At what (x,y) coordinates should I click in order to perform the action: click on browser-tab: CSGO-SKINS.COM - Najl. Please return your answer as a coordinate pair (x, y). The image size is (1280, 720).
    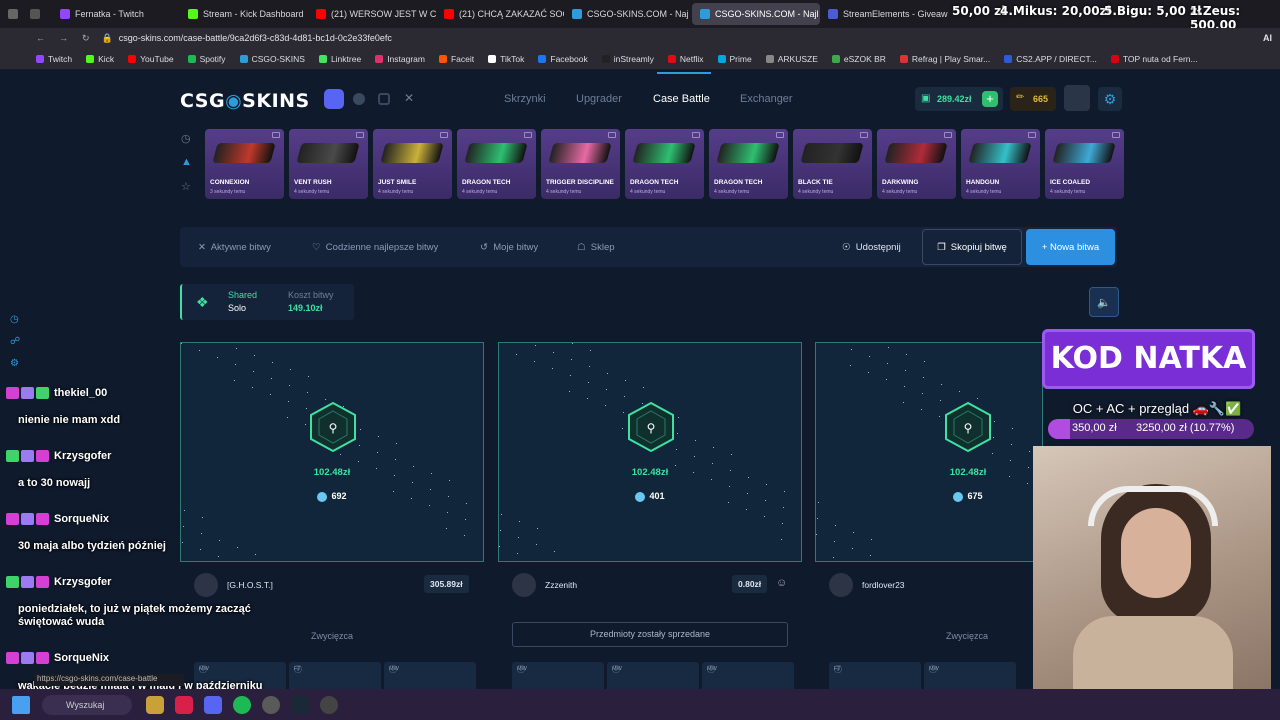
    Looking at the image, I should click on (756, 14).